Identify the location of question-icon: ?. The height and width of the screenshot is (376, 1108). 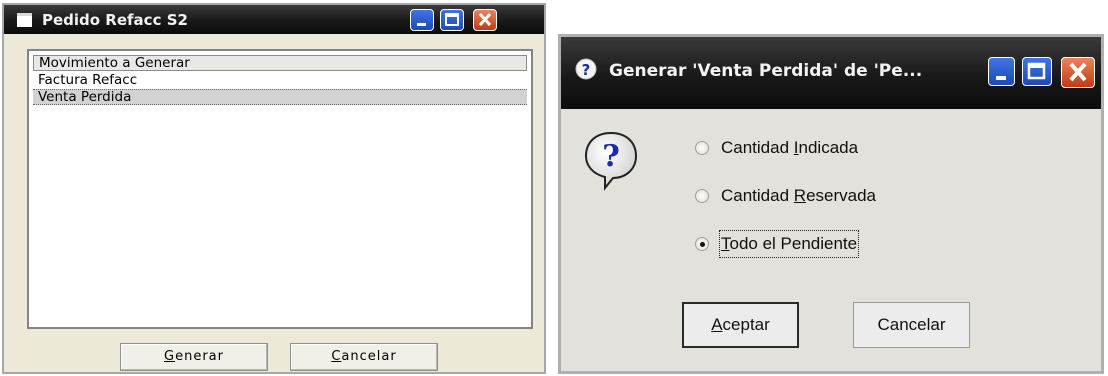
(586, 72).